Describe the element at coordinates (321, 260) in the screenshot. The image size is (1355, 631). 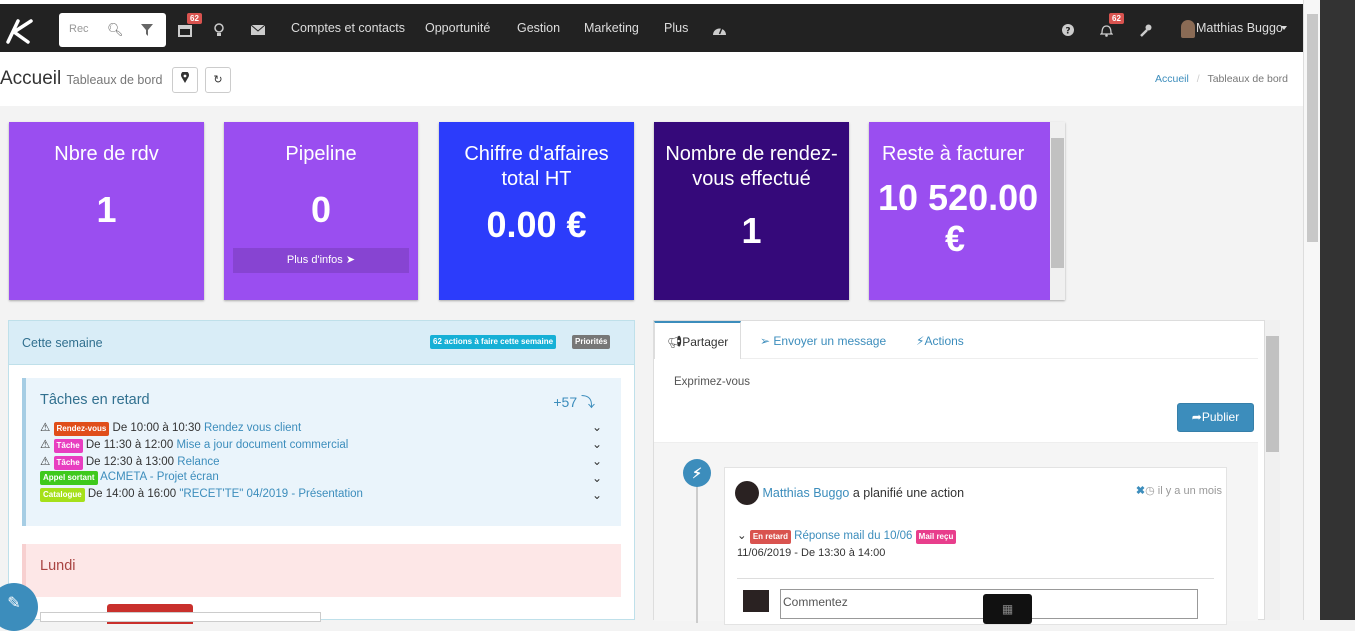
I see `more-info-link: Plus d'infos ➤` at that location.